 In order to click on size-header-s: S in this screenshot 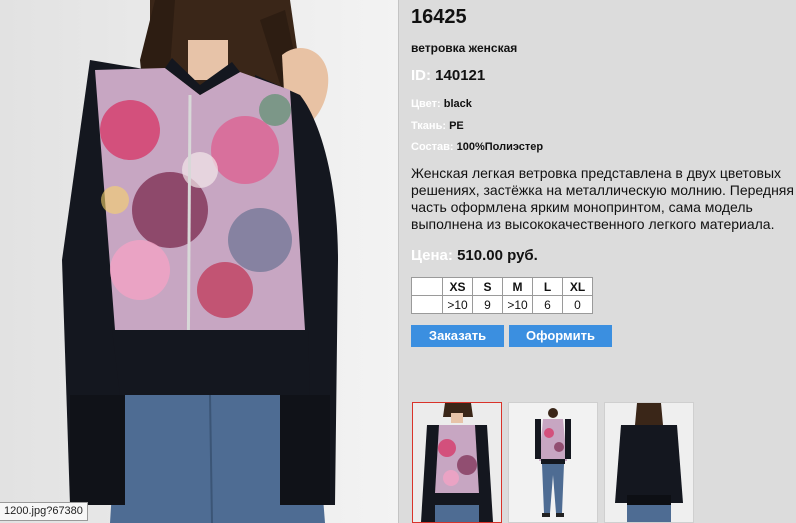, I will do `click(487, 286)`.